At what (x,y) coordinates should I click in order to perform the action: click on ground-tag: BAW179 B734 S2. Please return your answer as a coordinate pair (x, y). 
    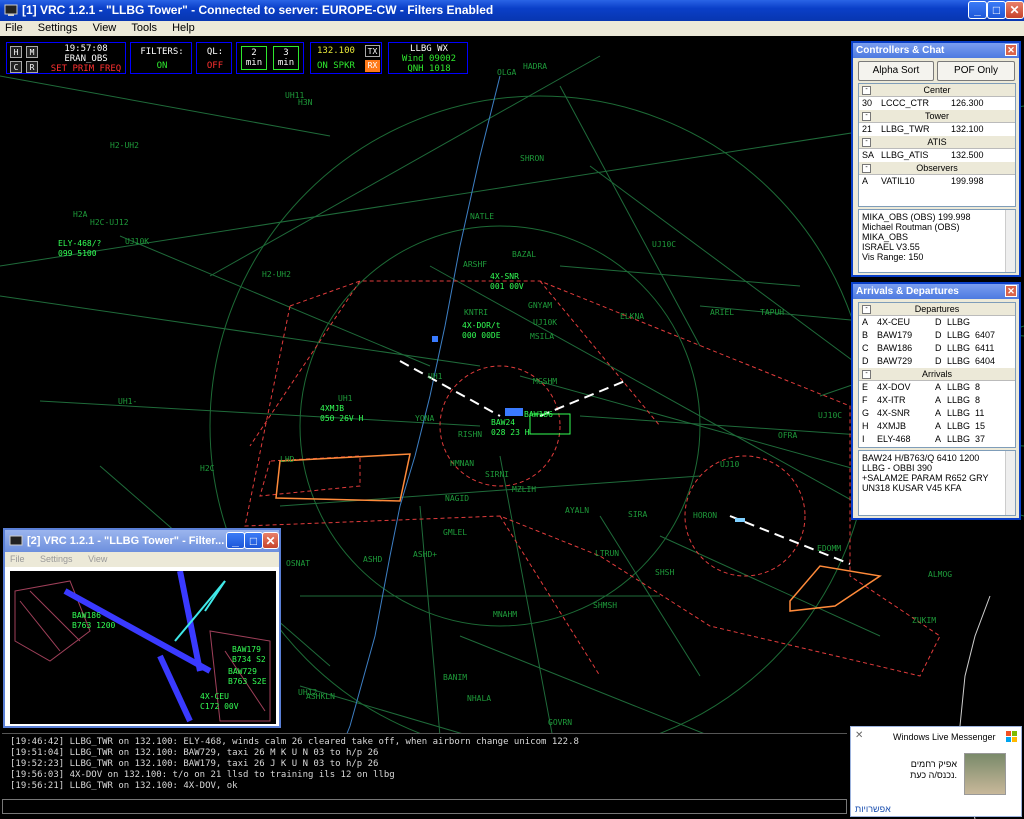
    Looking at the image, I should click on (249, 655).